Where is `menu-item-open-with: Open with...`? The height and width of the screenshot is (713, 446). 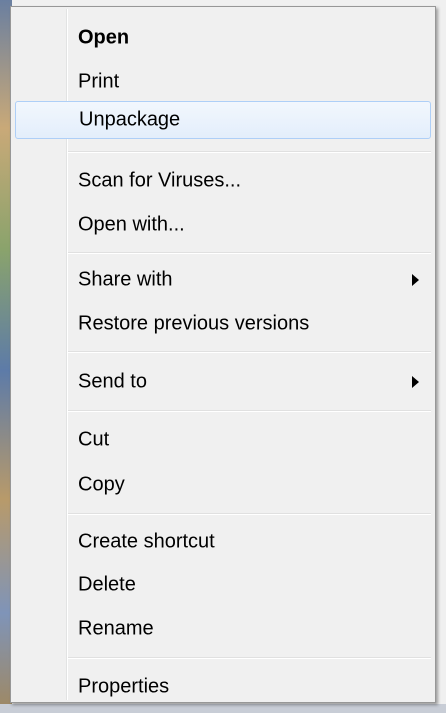
menu-item-open-with: Open with... is located at coordinates (223, 225).